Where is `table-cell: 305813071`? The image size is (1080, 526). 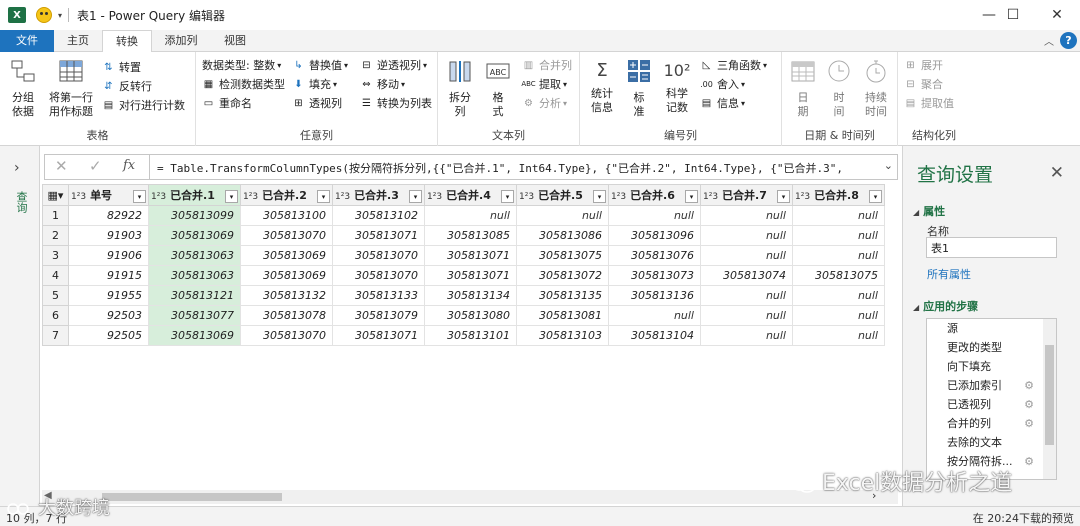
table-cell: 305813071 is located at coordinates (470, 255).